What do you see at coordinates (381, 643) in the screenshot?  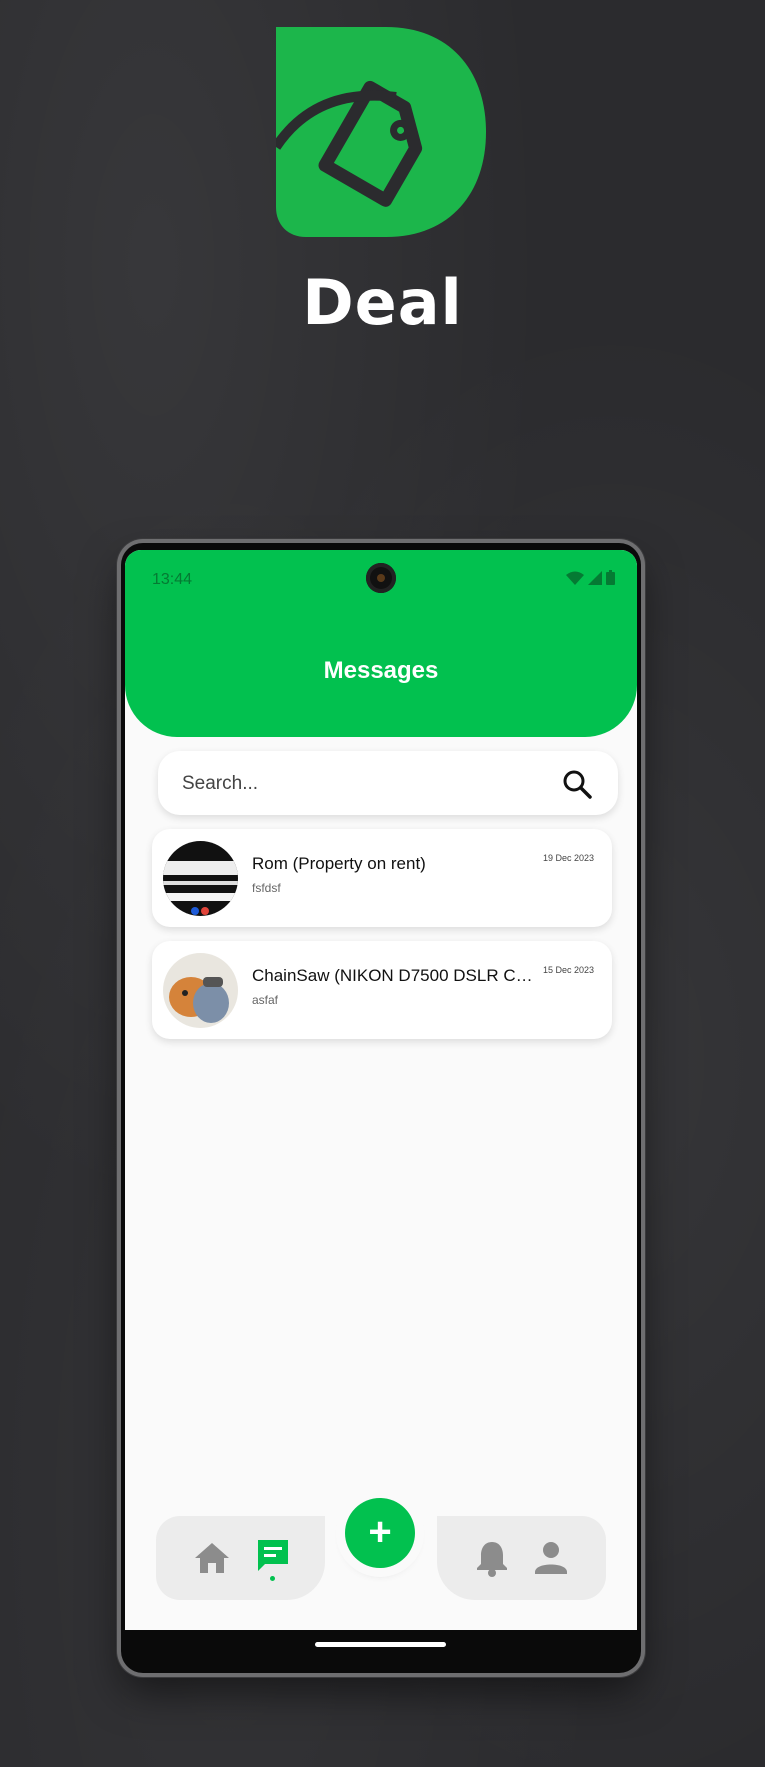 I see `app-header: 13:44 Messages` at bounding box center [381, 643].